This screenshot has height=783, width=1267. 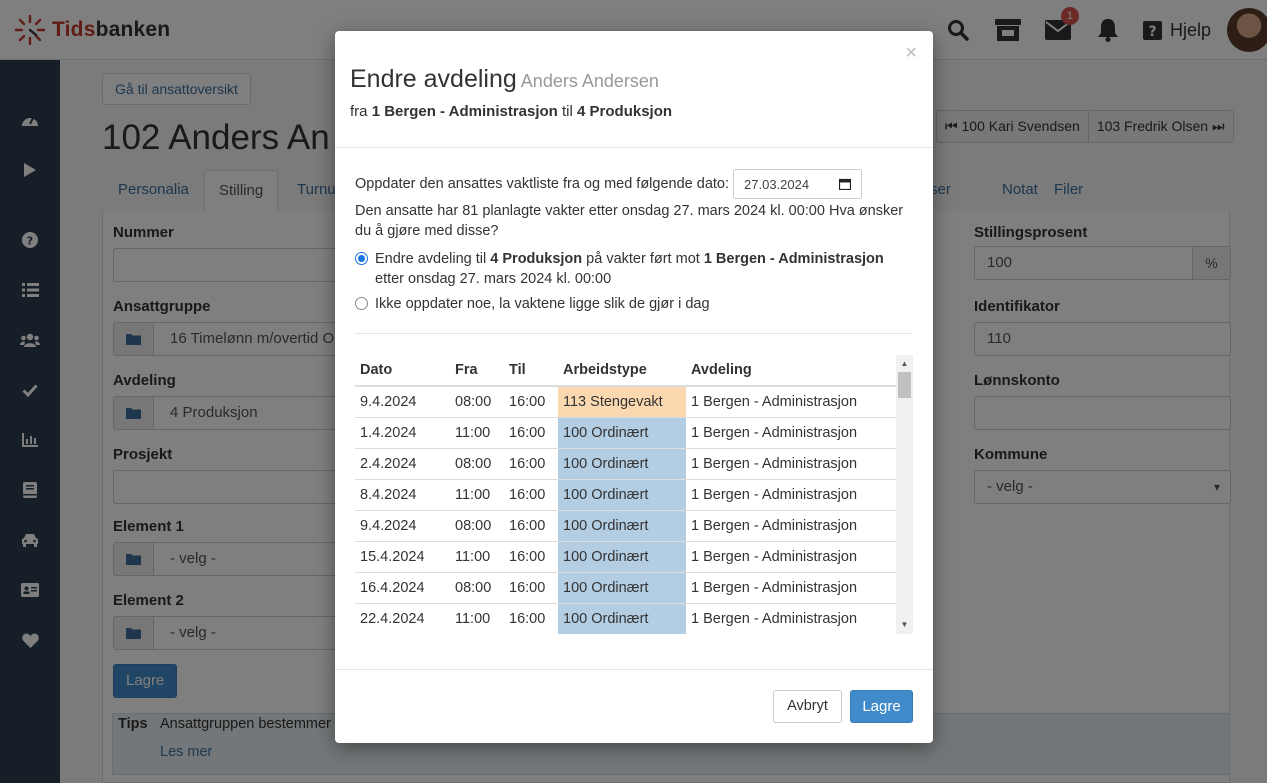 I want to click on scroll-down-icon: ▼, so click(x=904, y=625).